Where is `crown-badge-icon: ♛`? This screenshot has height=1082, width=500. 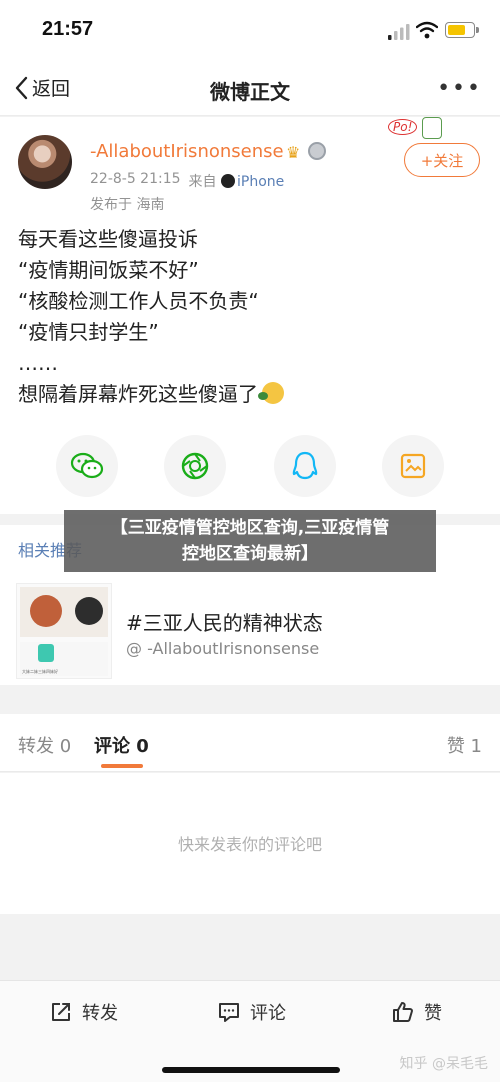
crown-badge-icon: ♛ is located at coordinates (293, 152).